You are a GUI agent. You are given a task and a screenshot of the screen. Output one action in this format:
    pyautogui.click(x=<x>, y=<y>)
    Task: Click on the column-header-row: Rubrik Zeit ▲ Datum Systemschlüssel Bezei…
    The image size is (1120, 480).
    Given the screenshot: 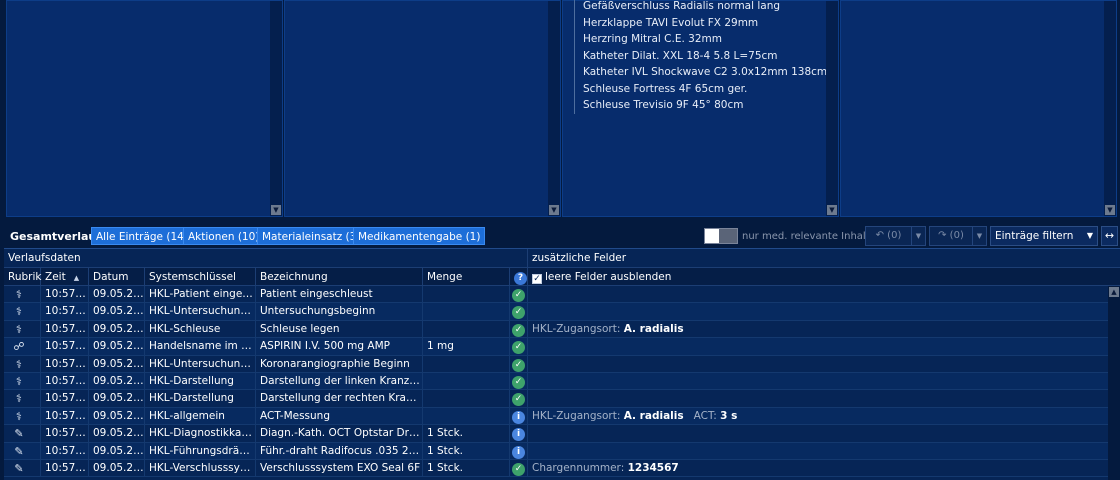 What is the action you would take?
    pyautogui.click(x=562, y=276)
    